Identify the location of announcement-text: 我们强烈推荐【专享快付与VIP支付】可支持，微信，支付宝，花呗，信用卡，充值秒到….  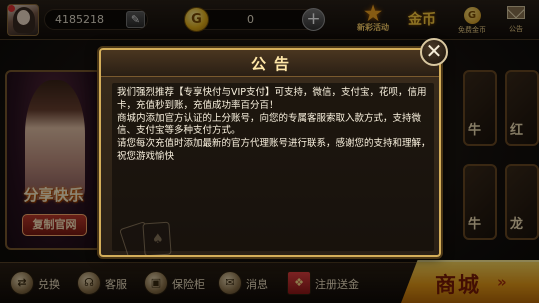
(276, 125).